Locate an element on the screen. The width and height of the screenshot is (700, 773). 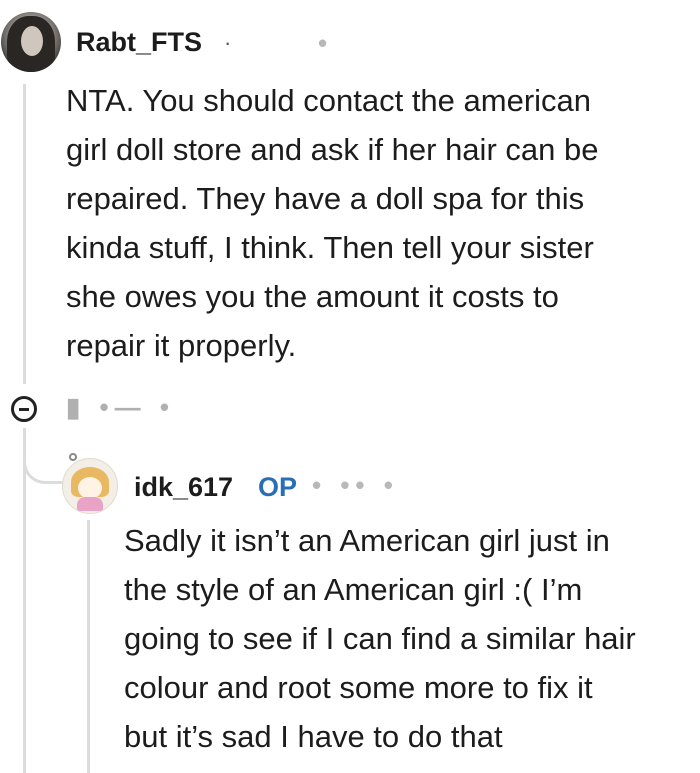
comment-username: Rabt_FTS is located at coordinates (139, 42).